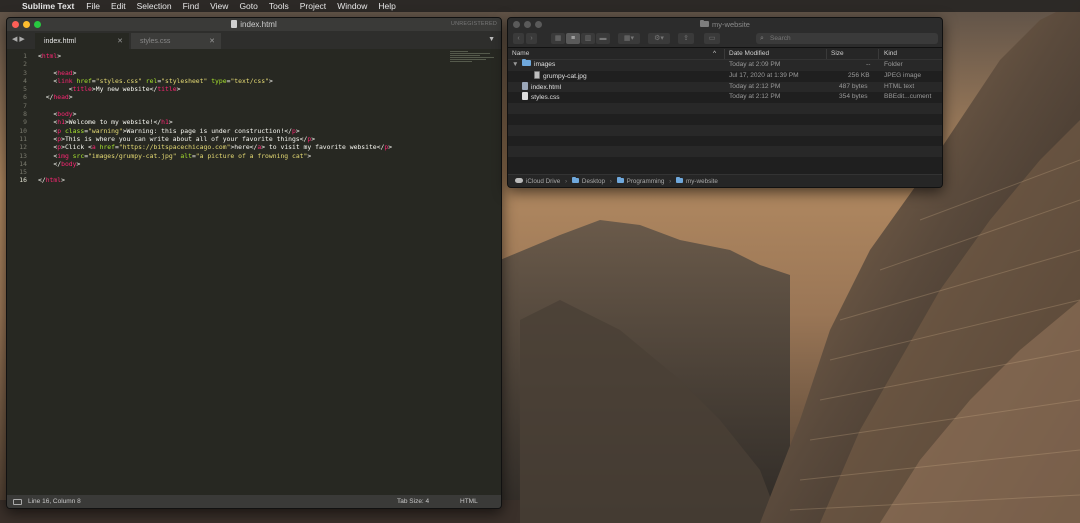  Describe the element at coordinates (686, 38) in the screenshot. I see `share-icon: ⇪` at that location.